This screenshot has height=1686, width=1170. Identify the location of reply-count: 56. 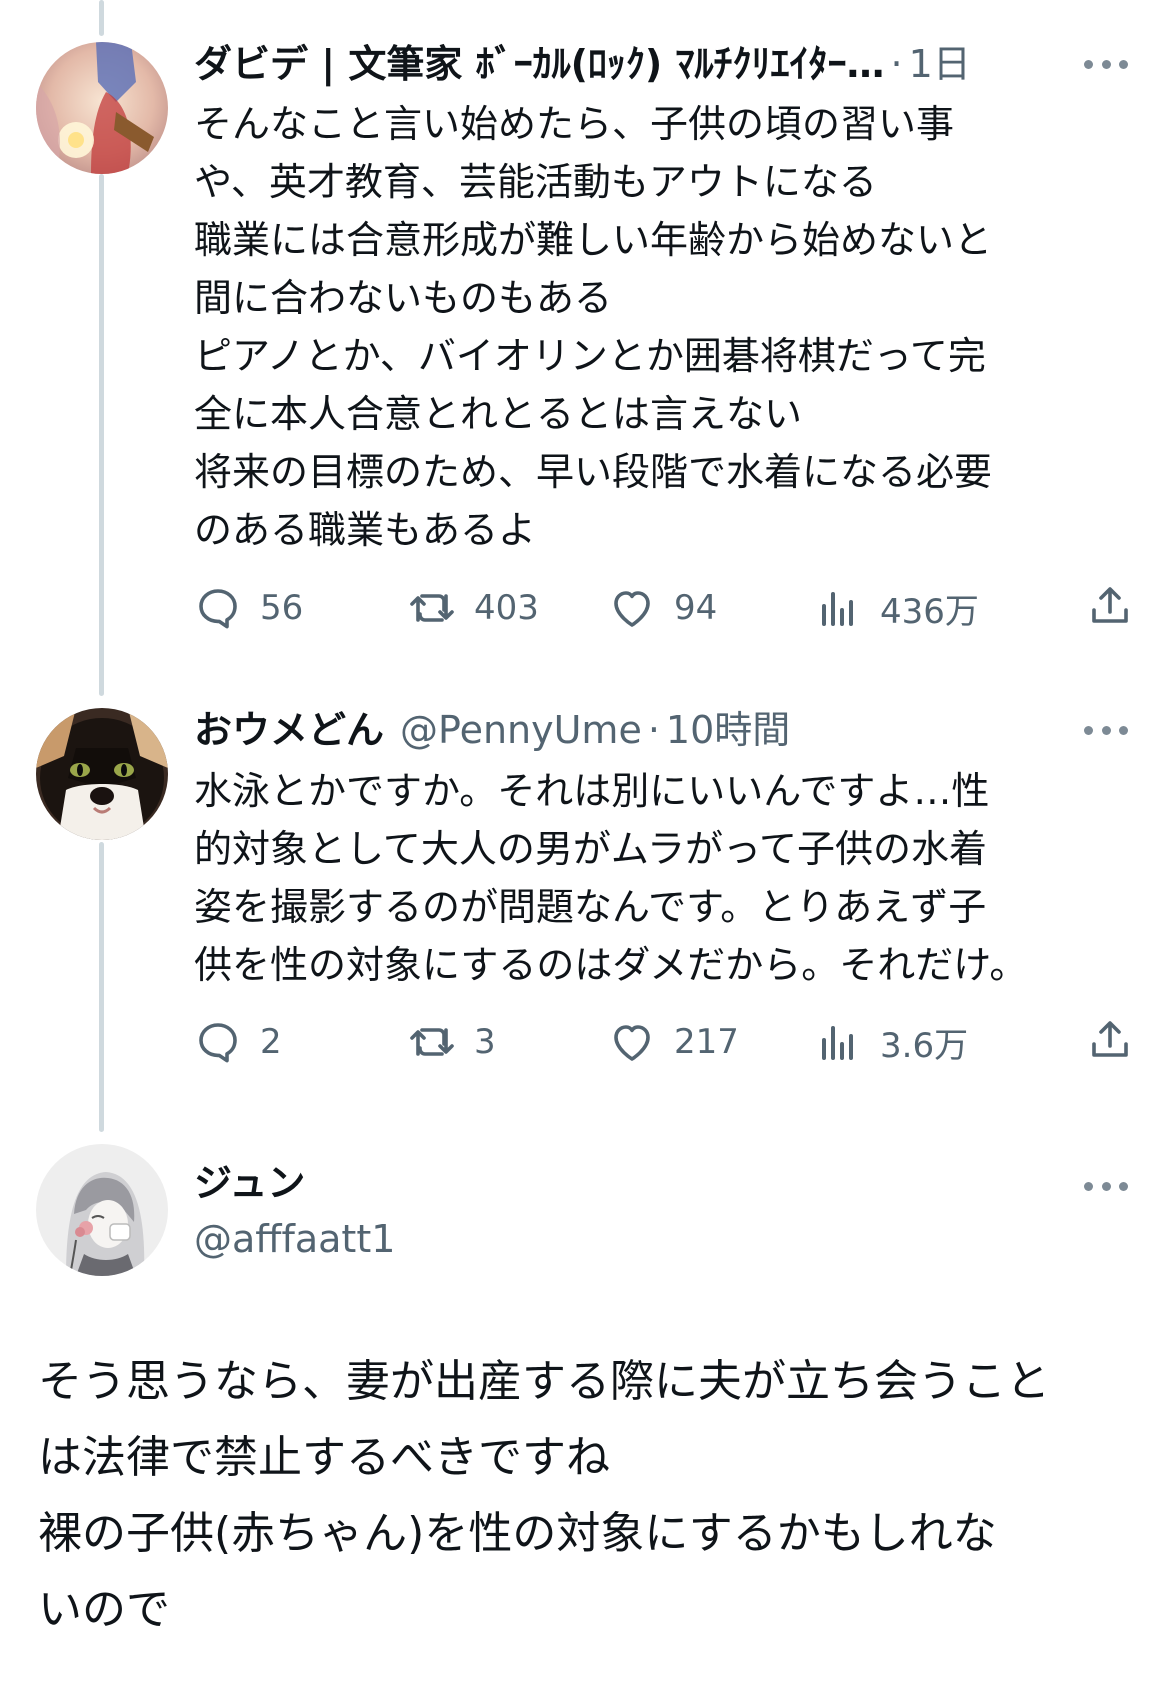
(282, 608).